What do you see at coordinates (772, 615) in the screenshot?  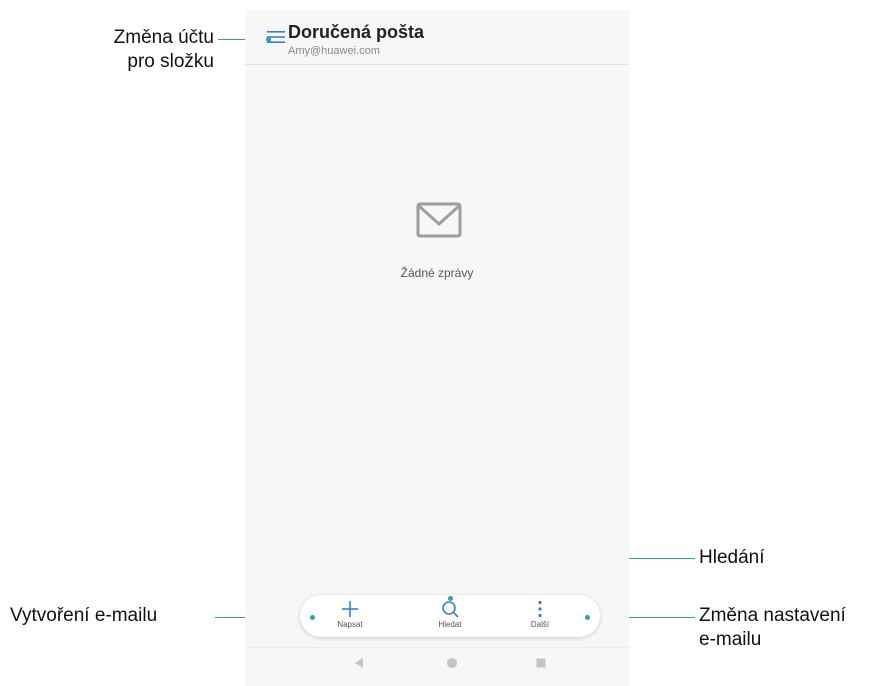 I see `callout-settings-line1: Změna nastavení` at bounding box center [772, 615].